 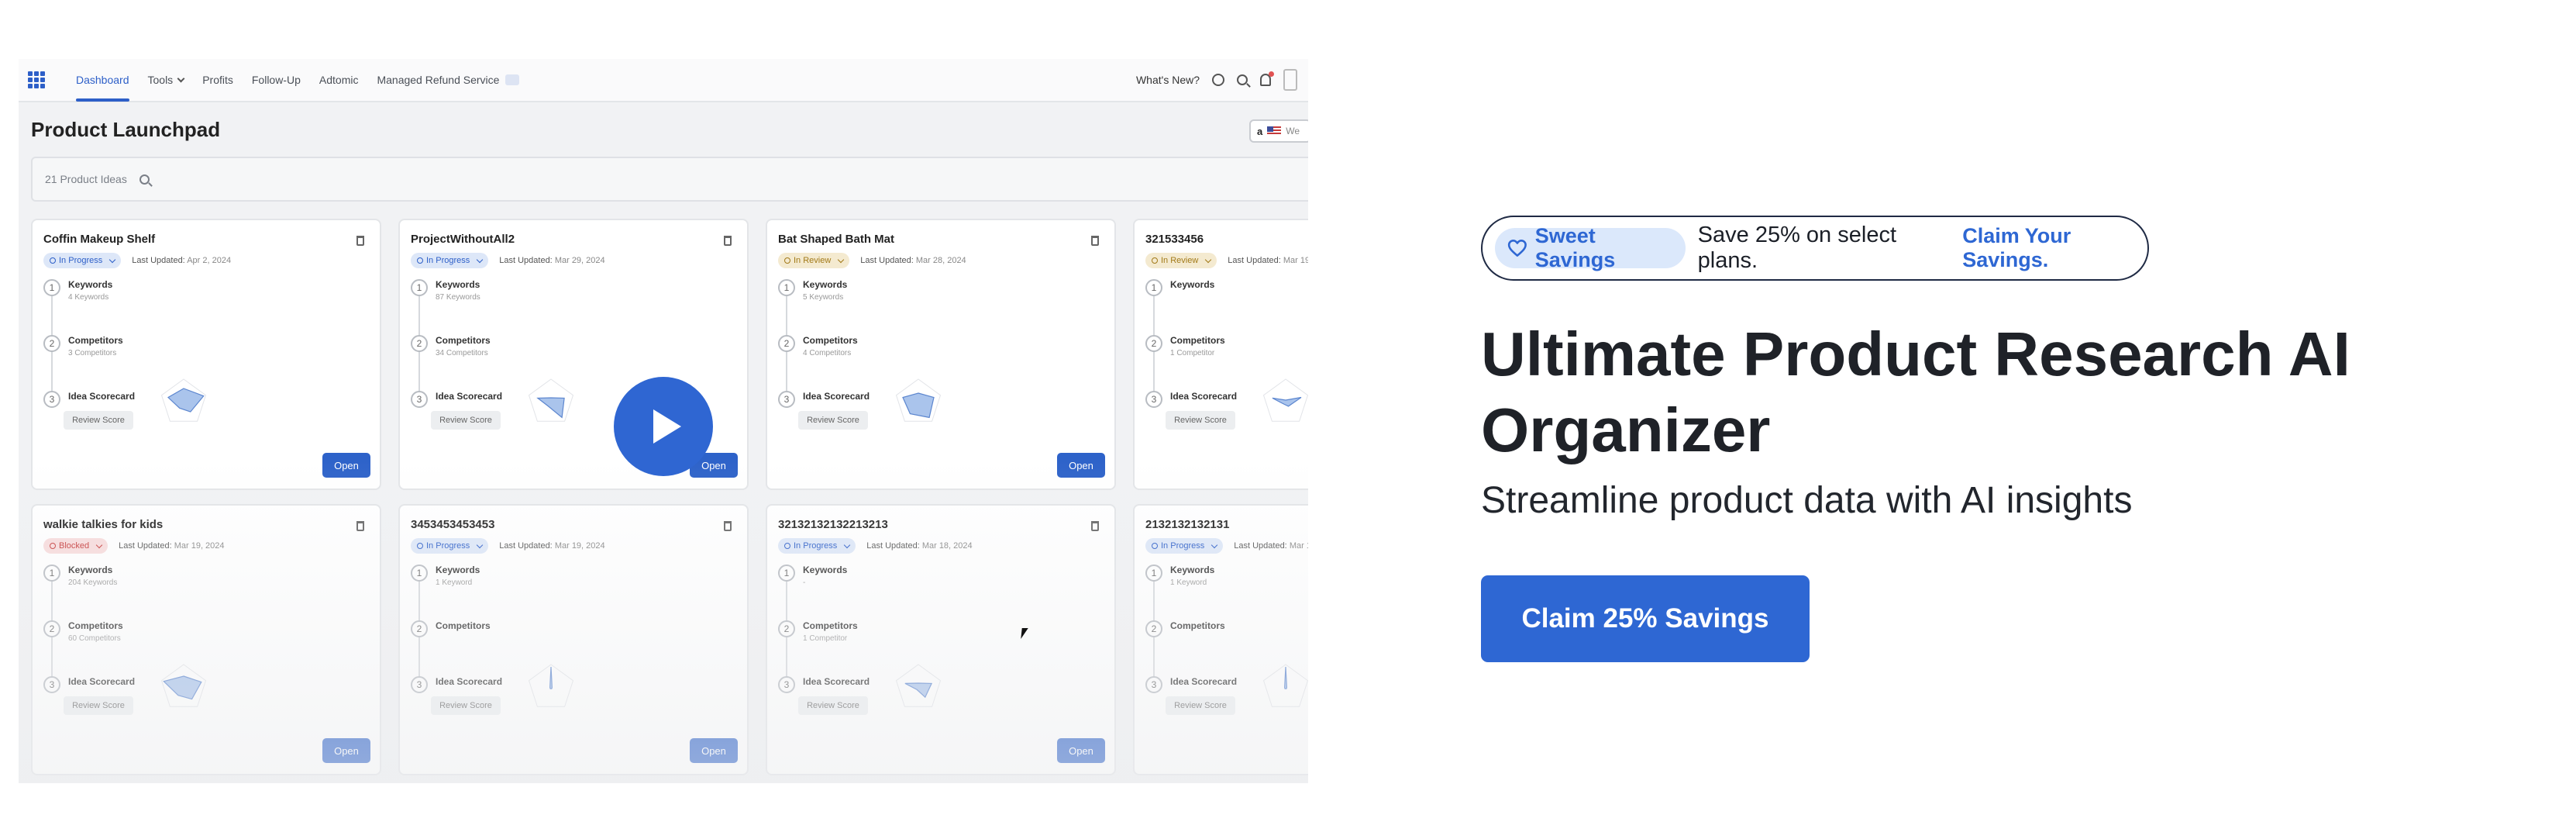 I want to click on competitors-count: 1 Competitor, so click(x=825, y=639).